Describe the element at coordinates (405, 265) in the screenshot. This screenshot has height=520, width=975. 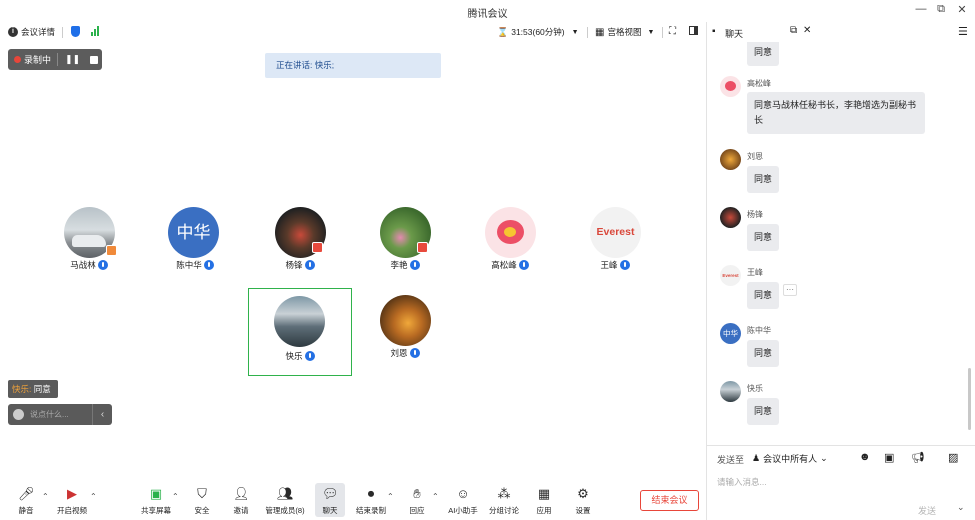
I see `participant-name: 李艳` at that location.